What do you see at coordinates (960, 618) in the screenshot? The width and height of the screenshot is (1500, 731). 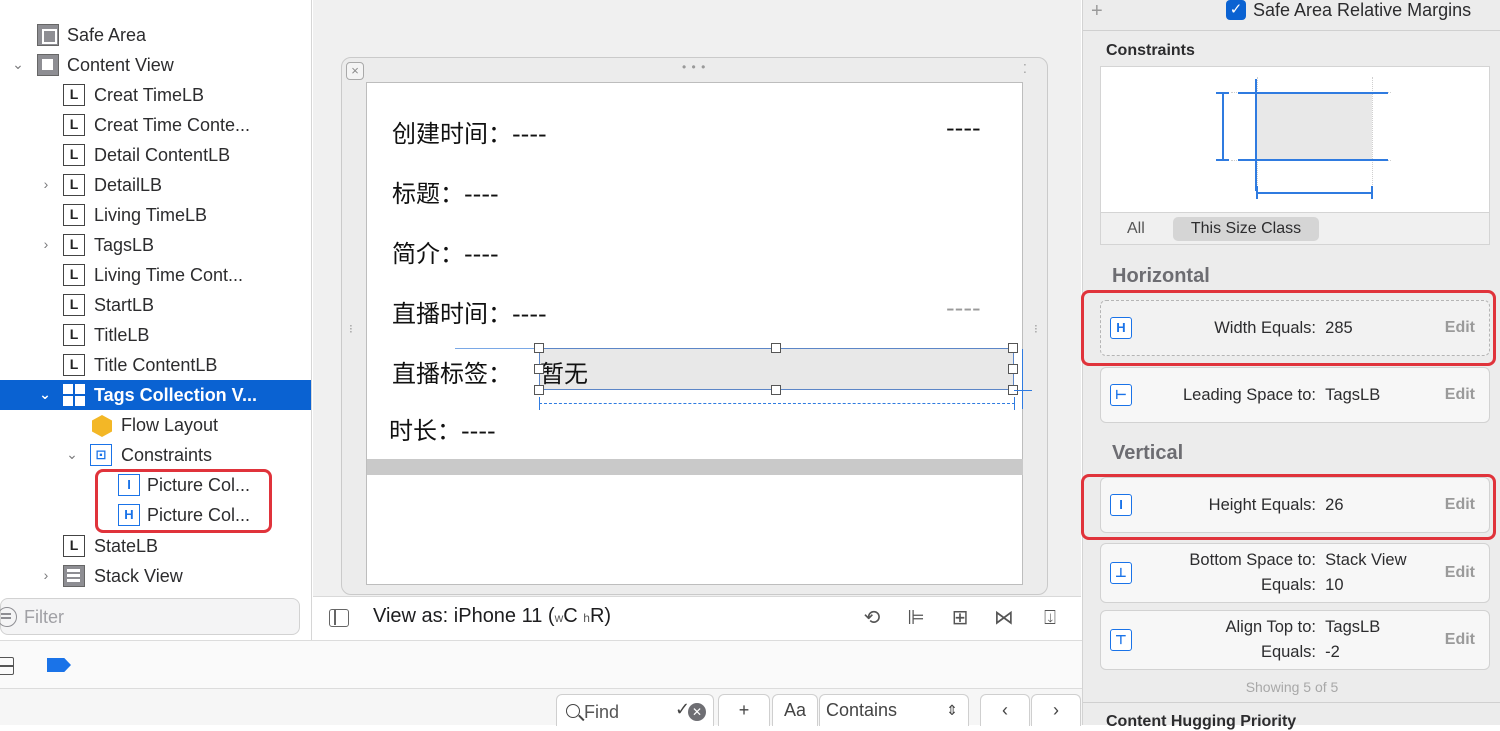 I see `add-constraints-icon: ⊞` at bounding box center [960, 618].